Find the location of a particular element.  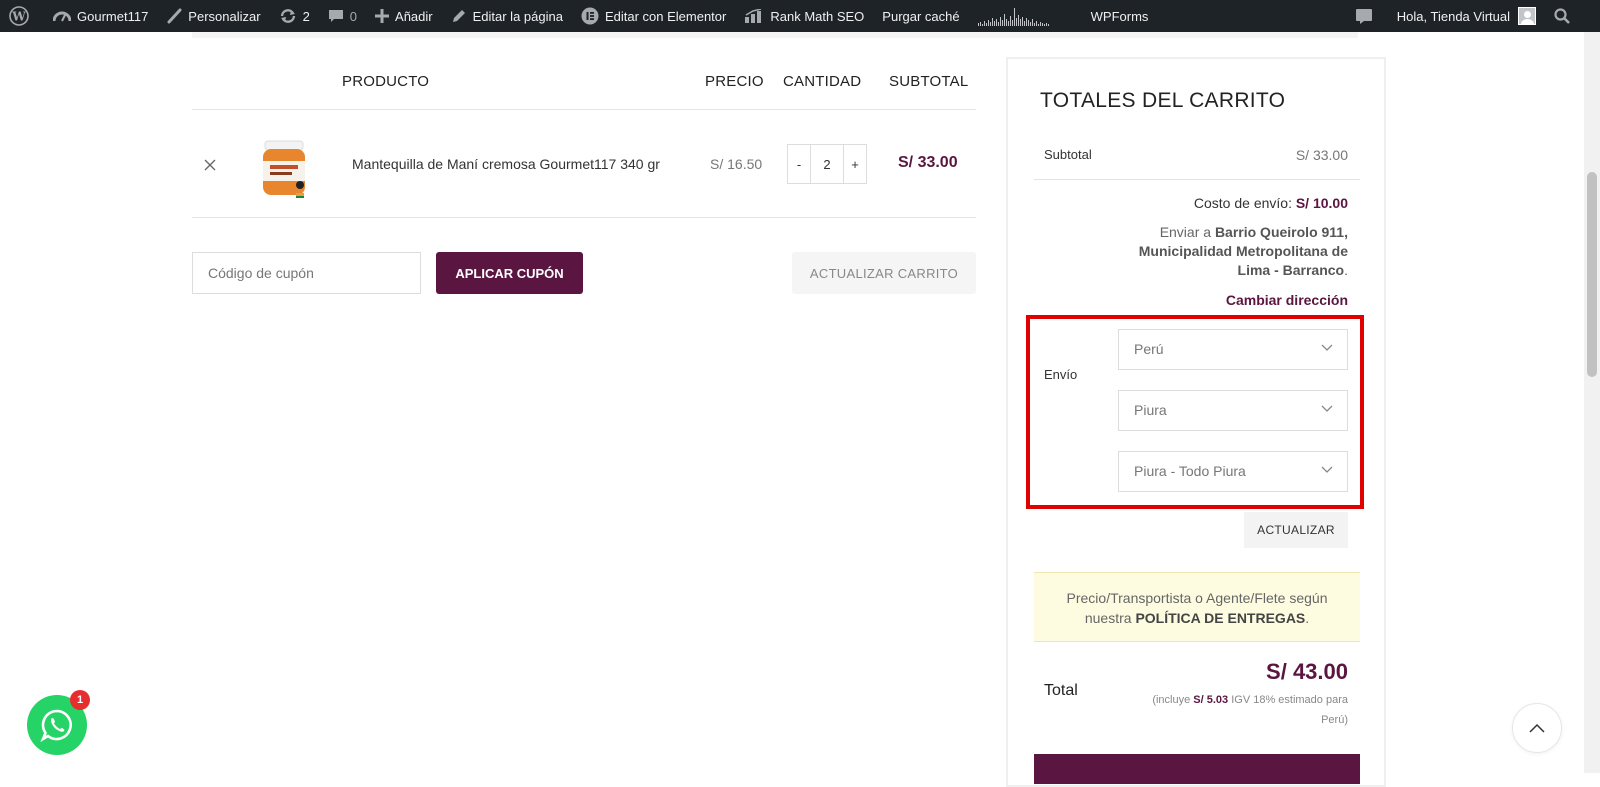

subtotal-divider is located at coordinates (1197, 179).